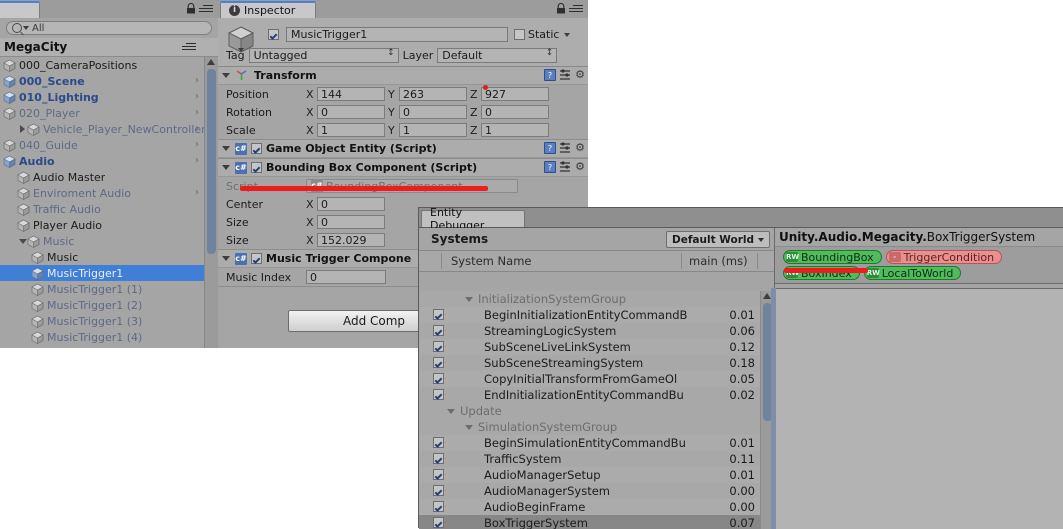 Image resolution: width=1063 pixels, height=529 pixels. I want to click on system-row: StreamingLogicSystem 0.06, so click(589, 331).